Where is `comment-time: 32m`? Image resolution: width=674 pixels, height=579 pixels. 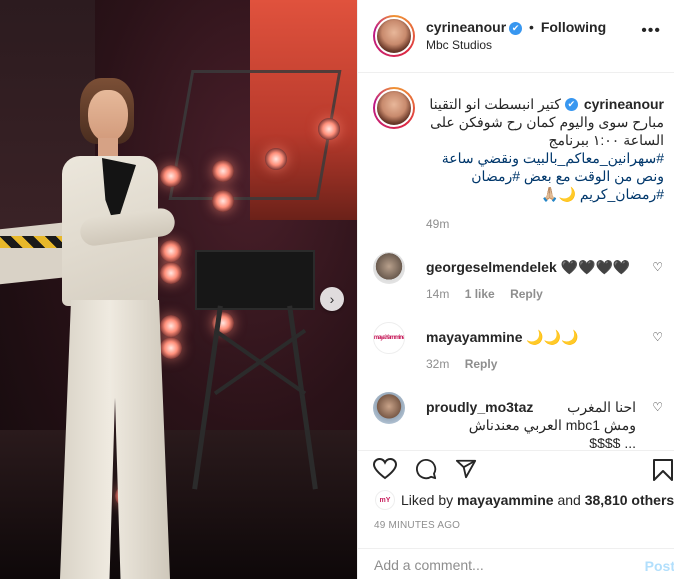 comment-time: 32m is located at coordinates (438, 364).